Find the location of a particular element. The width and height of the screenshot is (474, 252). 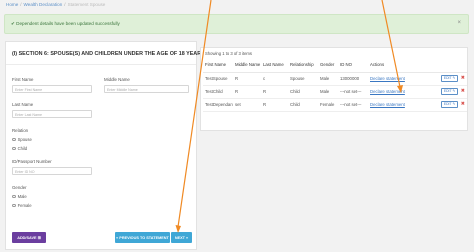

next-button: NEXT » is located at coordinates (181, 237).